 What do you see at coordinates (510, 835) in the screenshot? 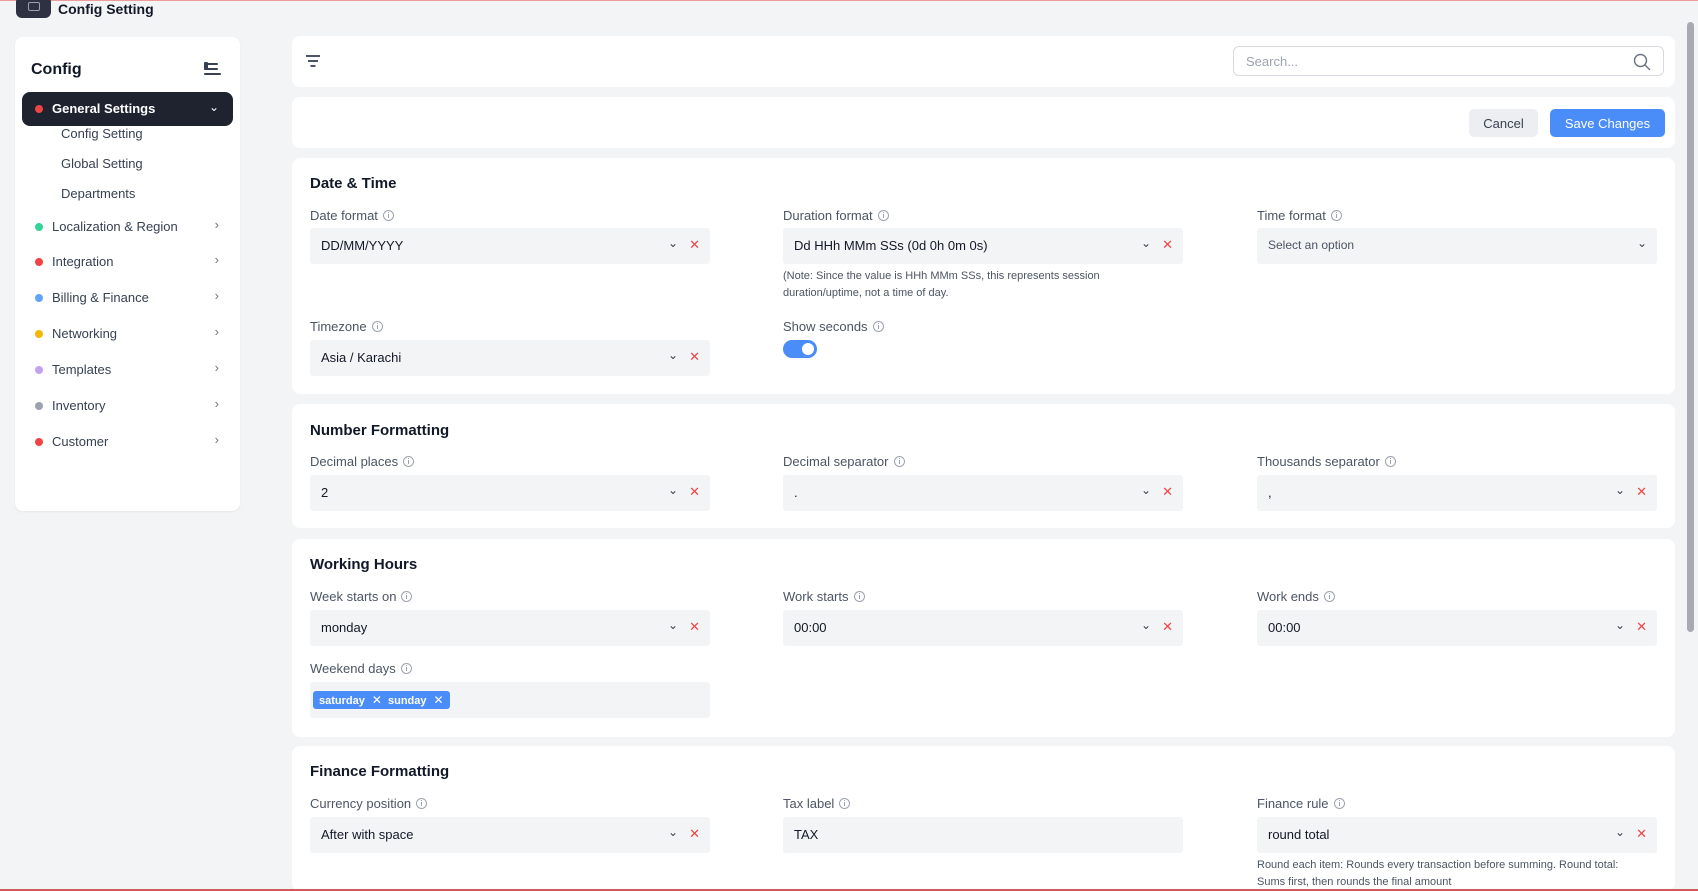
I see `currency-position-select: After with space ⌄ ✕` at bounding box center [510, 835].